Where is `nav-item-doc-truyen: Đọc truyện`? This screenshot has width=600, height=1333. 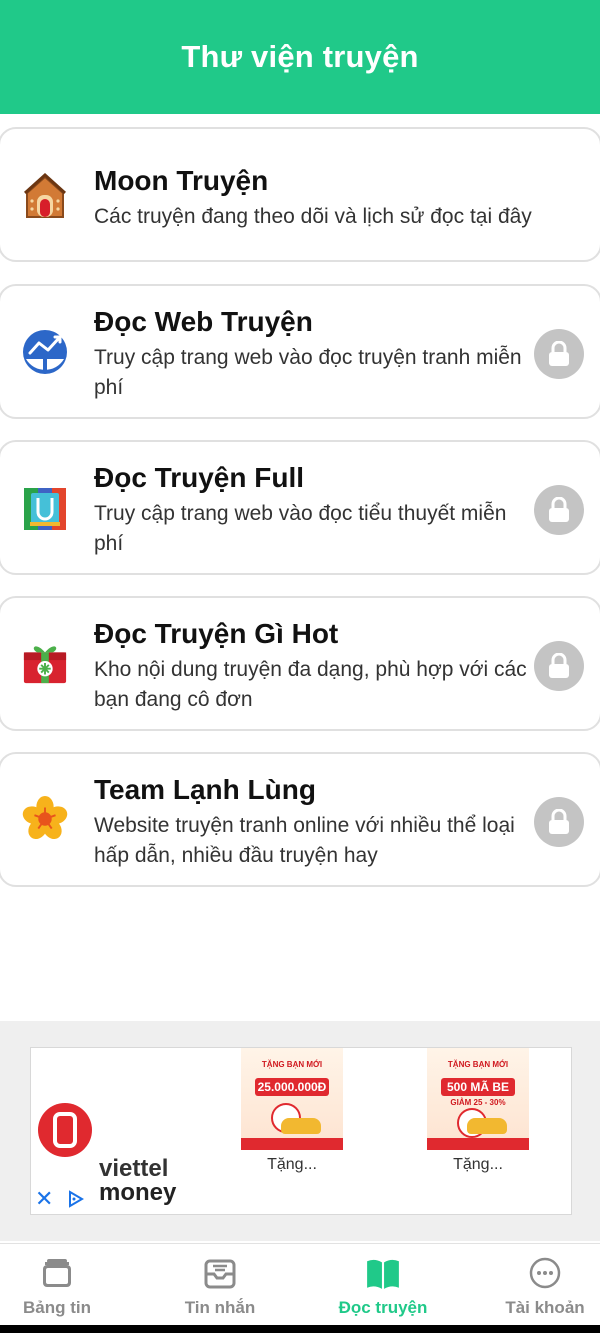 nav-item-doc-truyen: Đọc truyện is located at coordinates (383, 1285).